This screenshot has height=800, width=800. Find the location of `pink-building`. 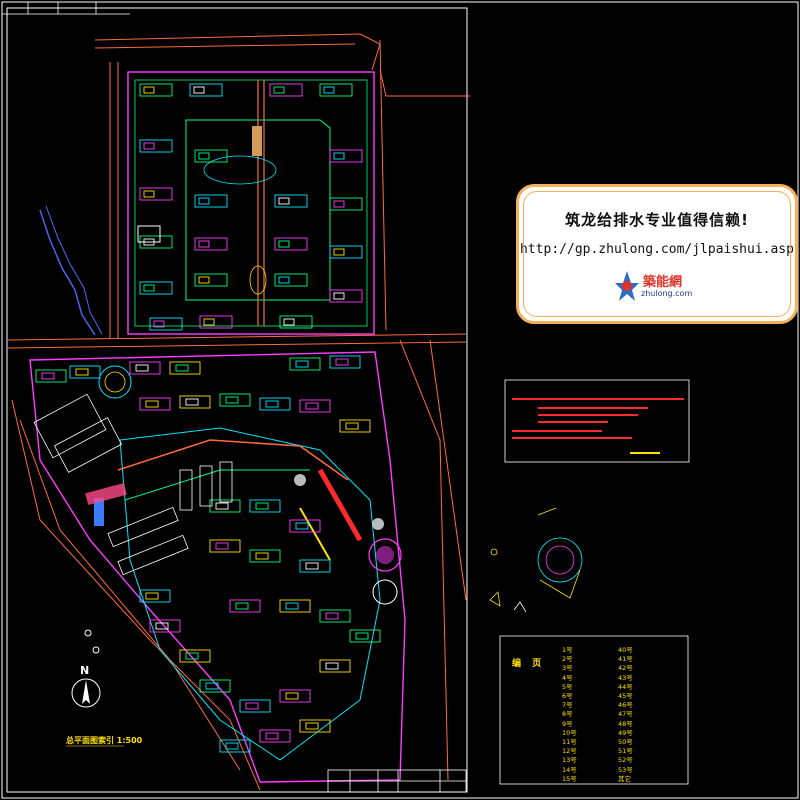

pink-building is located at coordinates (106, 494).